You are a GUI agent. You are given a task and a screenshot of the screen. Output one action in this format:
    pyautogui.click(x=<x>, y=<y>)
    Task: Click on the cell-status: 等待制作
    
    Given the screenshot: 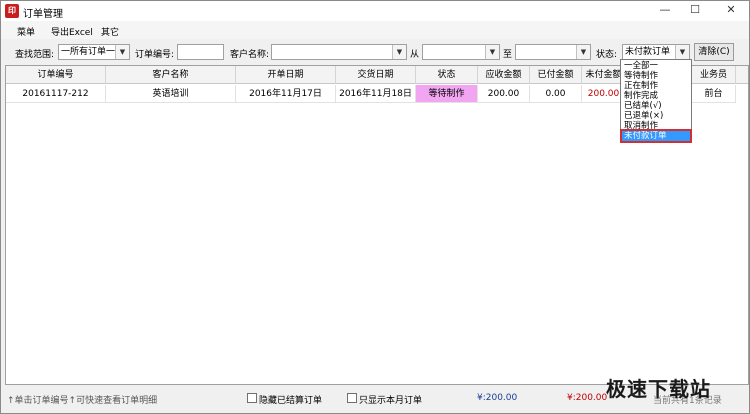 What is the action you would take?
    pyautogui.click(x=447, y=94)
    